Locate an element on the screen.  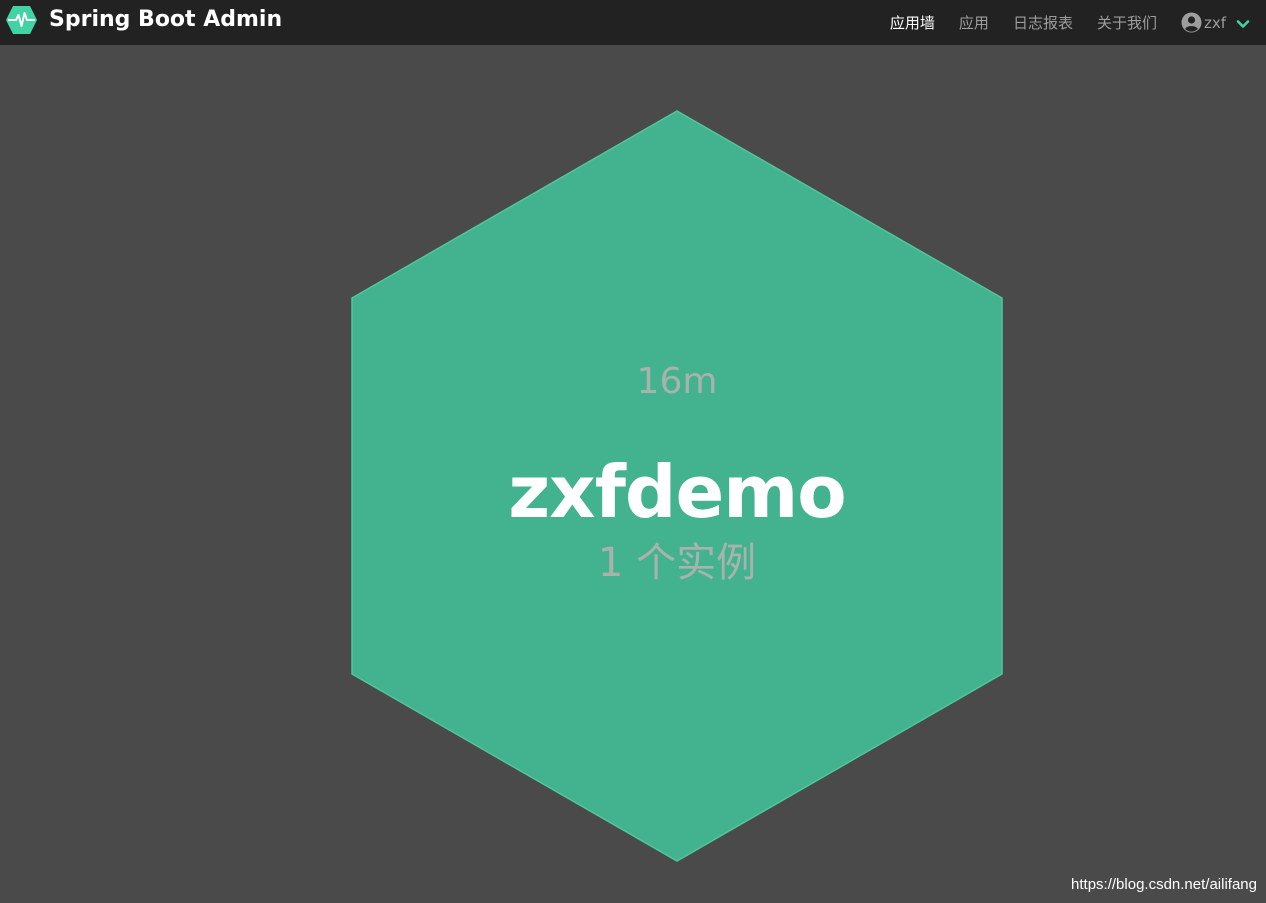
user-menu: zxf is located at coordinates (1215, 22).